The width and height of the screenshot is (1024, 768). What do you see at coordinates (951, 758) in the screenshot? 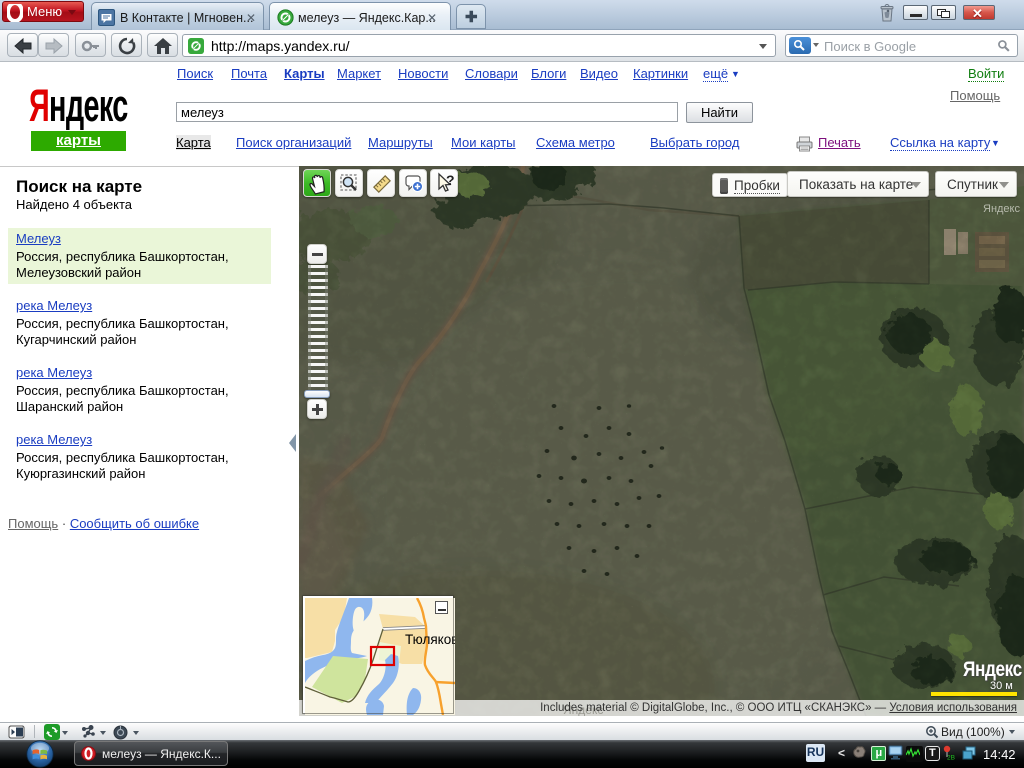
I see `svg-text: 2B` at bounding box center [951, 758].